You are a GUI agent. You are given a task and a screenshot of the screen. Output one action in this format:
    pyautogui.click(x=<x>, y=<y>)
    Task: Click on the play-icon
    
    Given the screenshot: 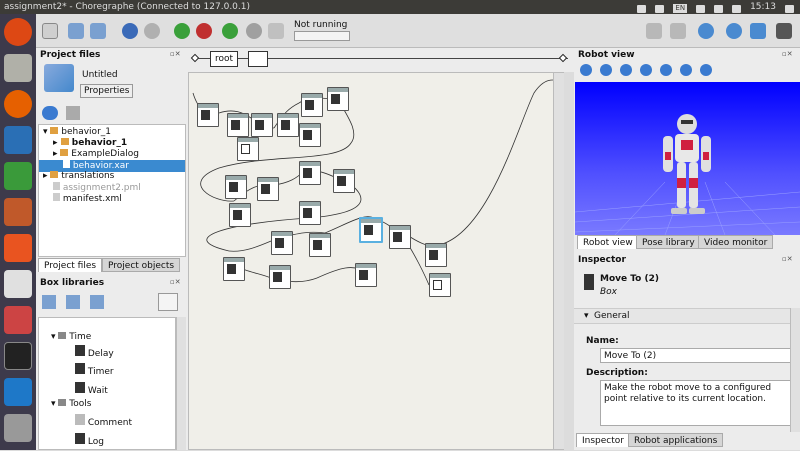 What is the action you would take?
    pyautogui.click(x=230, y=31)
    